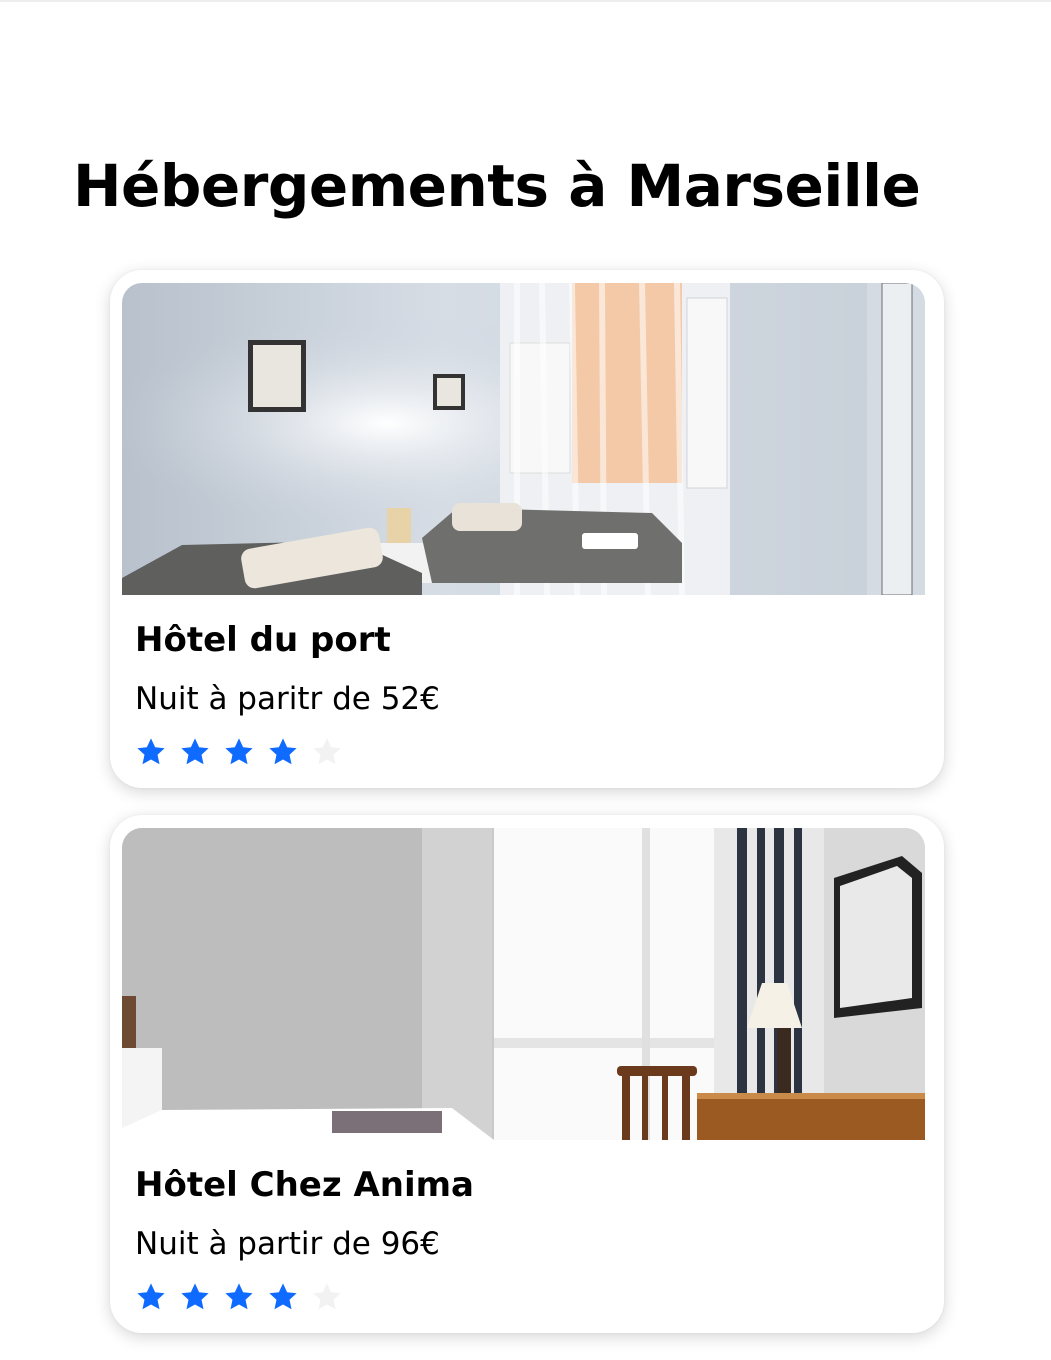 The image size is (1051, 1360). Describe the element at coordinates (525, 1) in the screenshot. I see `top-divider` at that location.